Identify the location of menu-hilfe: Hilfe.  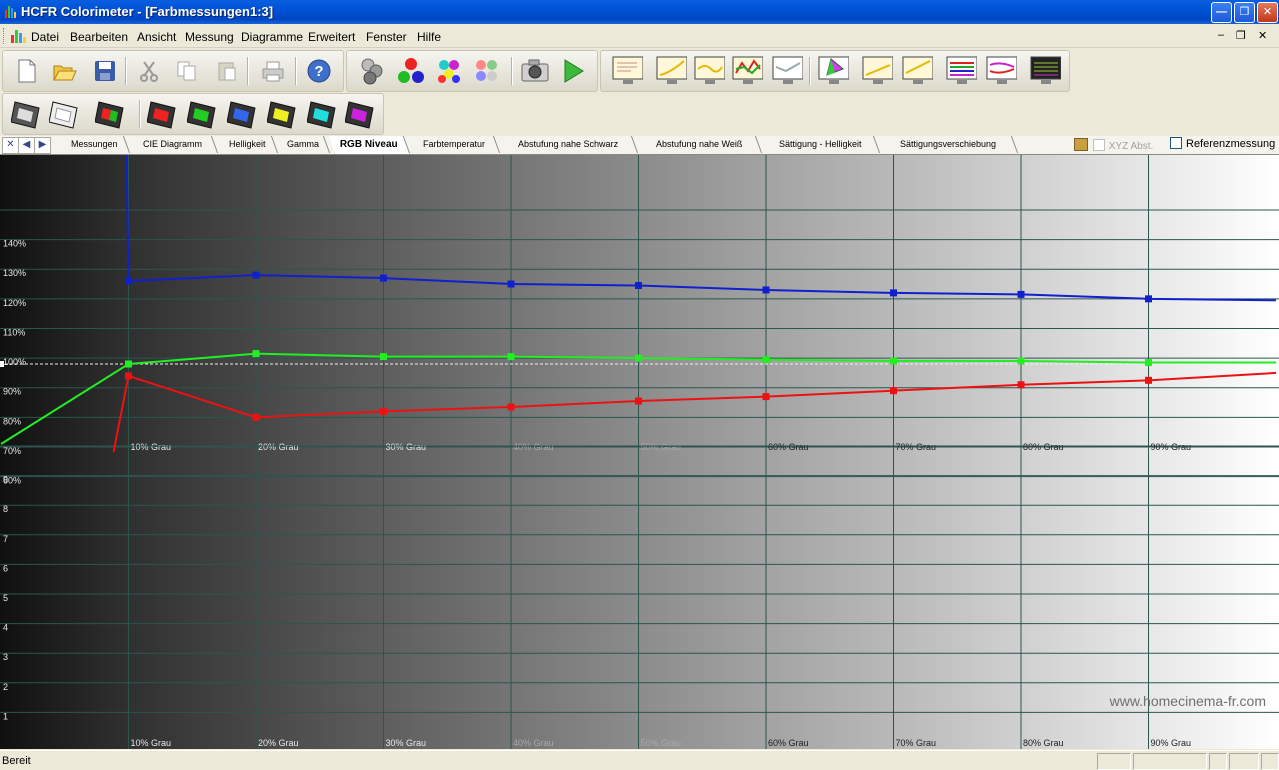
(429, 37).